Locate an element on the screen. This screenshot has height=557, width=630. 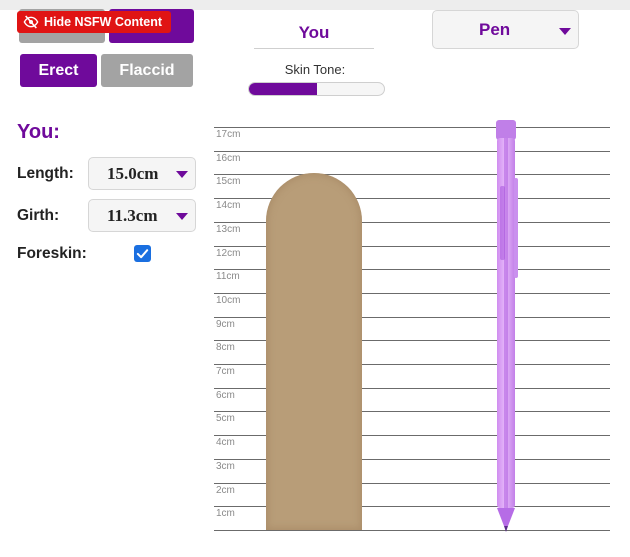
hide-nsfw-button: Hide NSFW Content is located at coordinates (94, 22).